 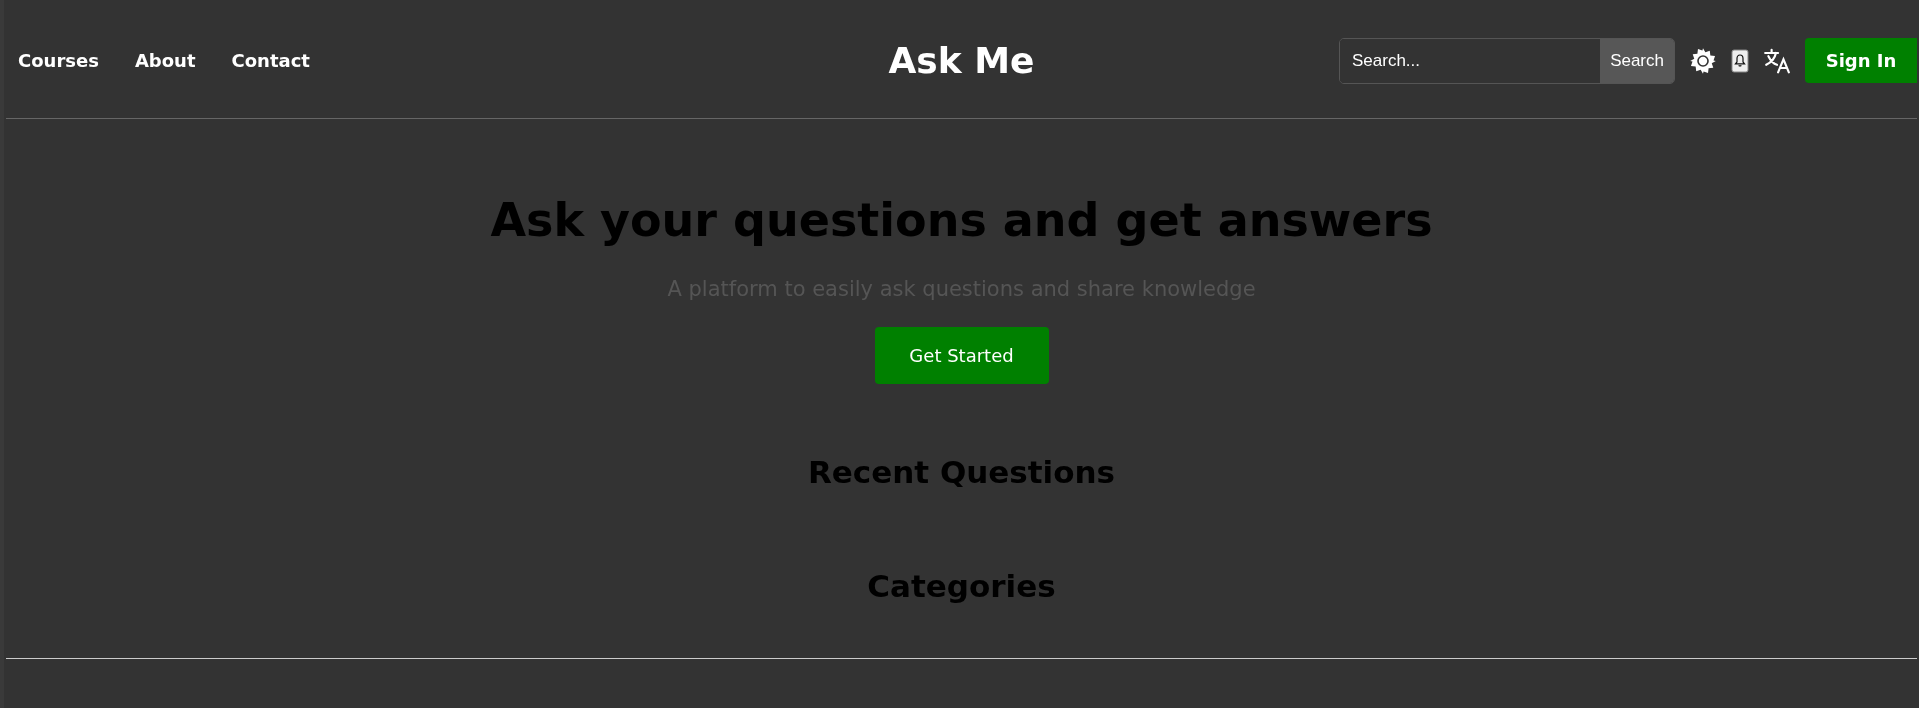 What do you see at coordinates (58, 60) in the screenshot?
I see `nav-link: Courses` at bounding box center [58, 60].